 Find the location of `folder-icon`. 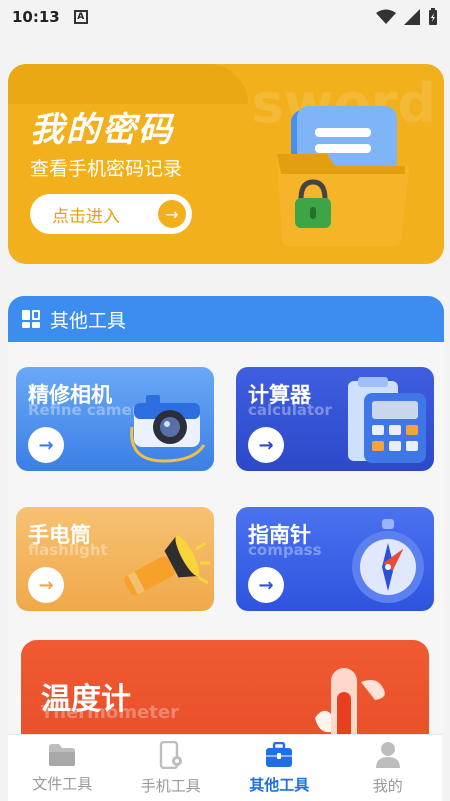

folder-icon is located at coordinates (62, 754).